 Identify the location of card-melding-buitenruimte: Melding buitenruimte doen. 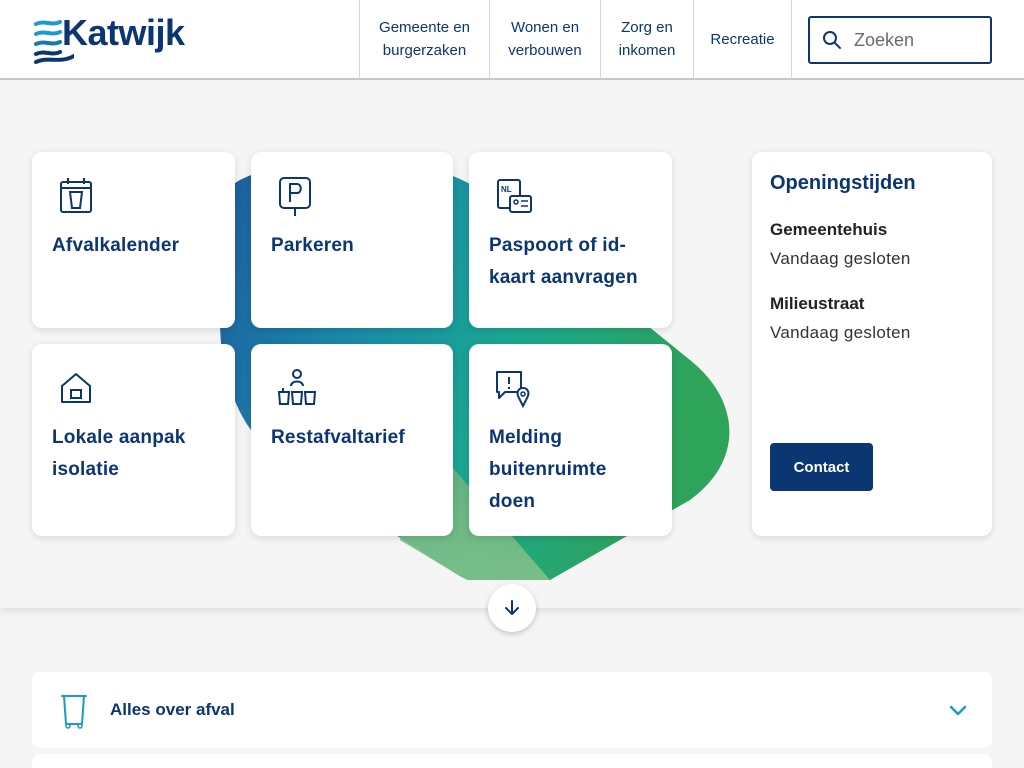
(570, 440).